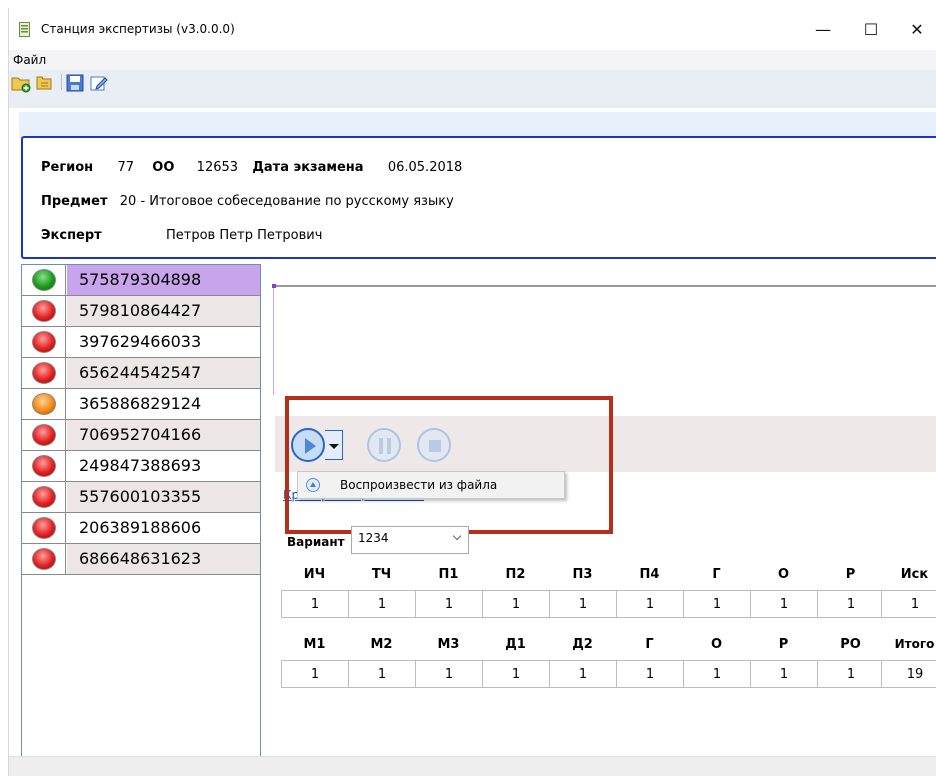  I want to click on eject-icon, so click(313, 485).